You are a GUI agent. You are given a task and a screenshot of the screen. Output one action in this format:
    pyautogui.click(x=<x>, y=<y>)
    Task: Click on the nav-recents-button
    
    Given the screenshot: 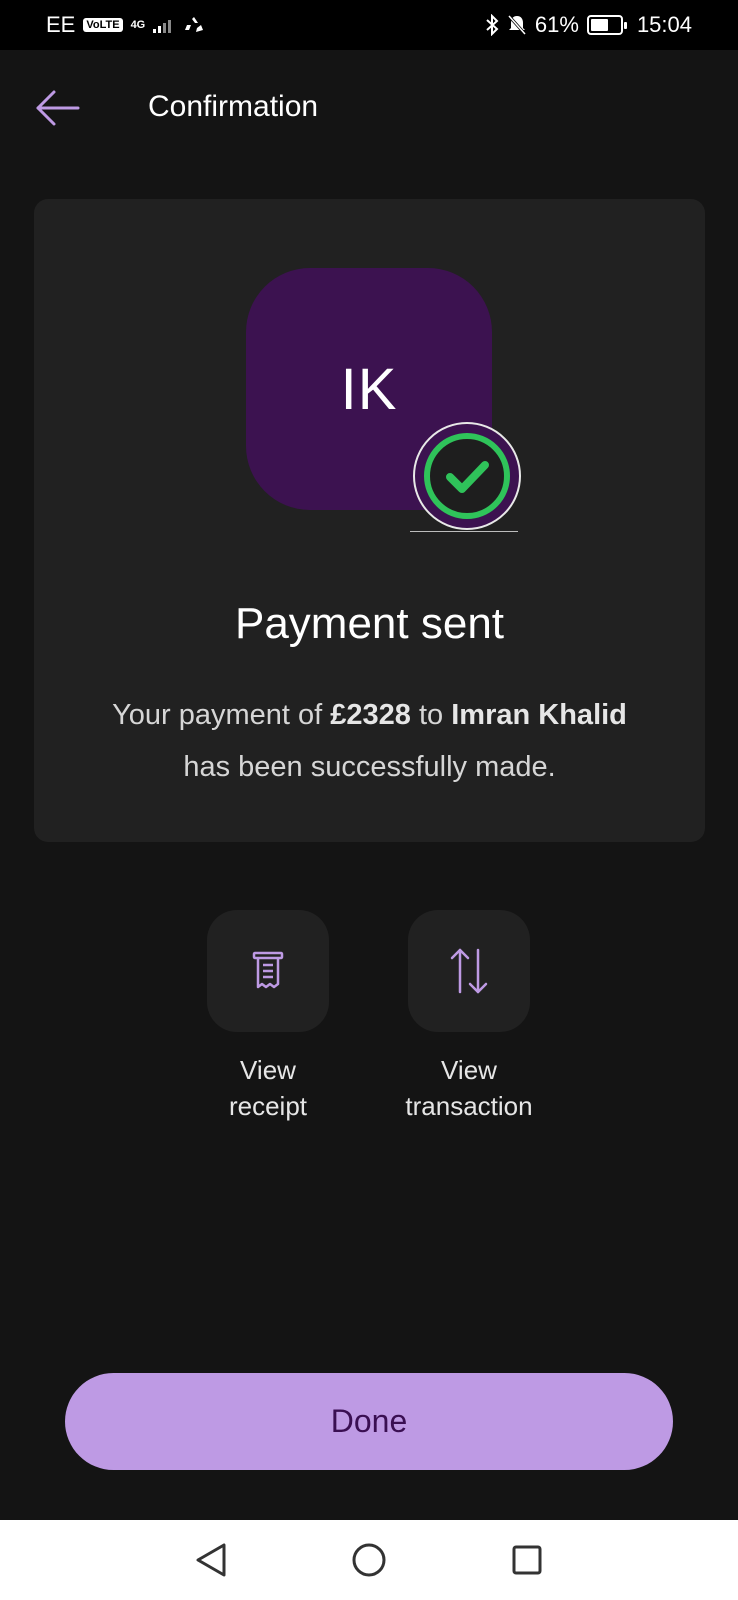 What is the action you would take?
    pyautogui.click(x=527, y=1560)
    